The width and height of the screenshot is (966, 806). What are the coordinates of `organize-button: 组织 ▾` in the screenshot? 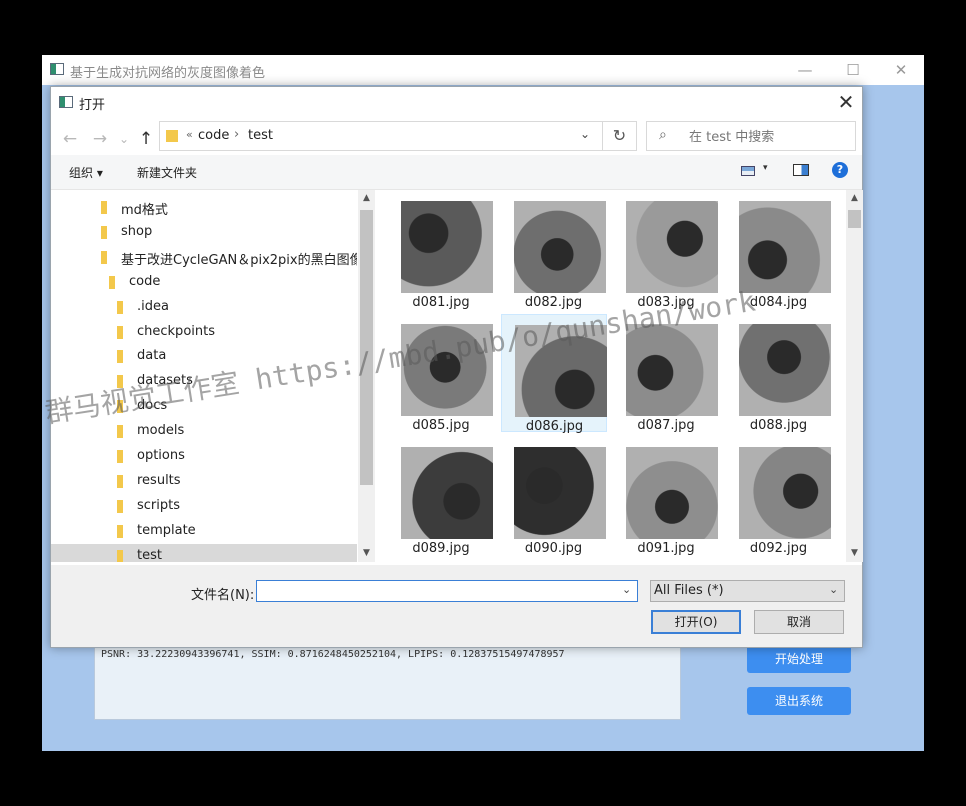 It's located at (86, 172).